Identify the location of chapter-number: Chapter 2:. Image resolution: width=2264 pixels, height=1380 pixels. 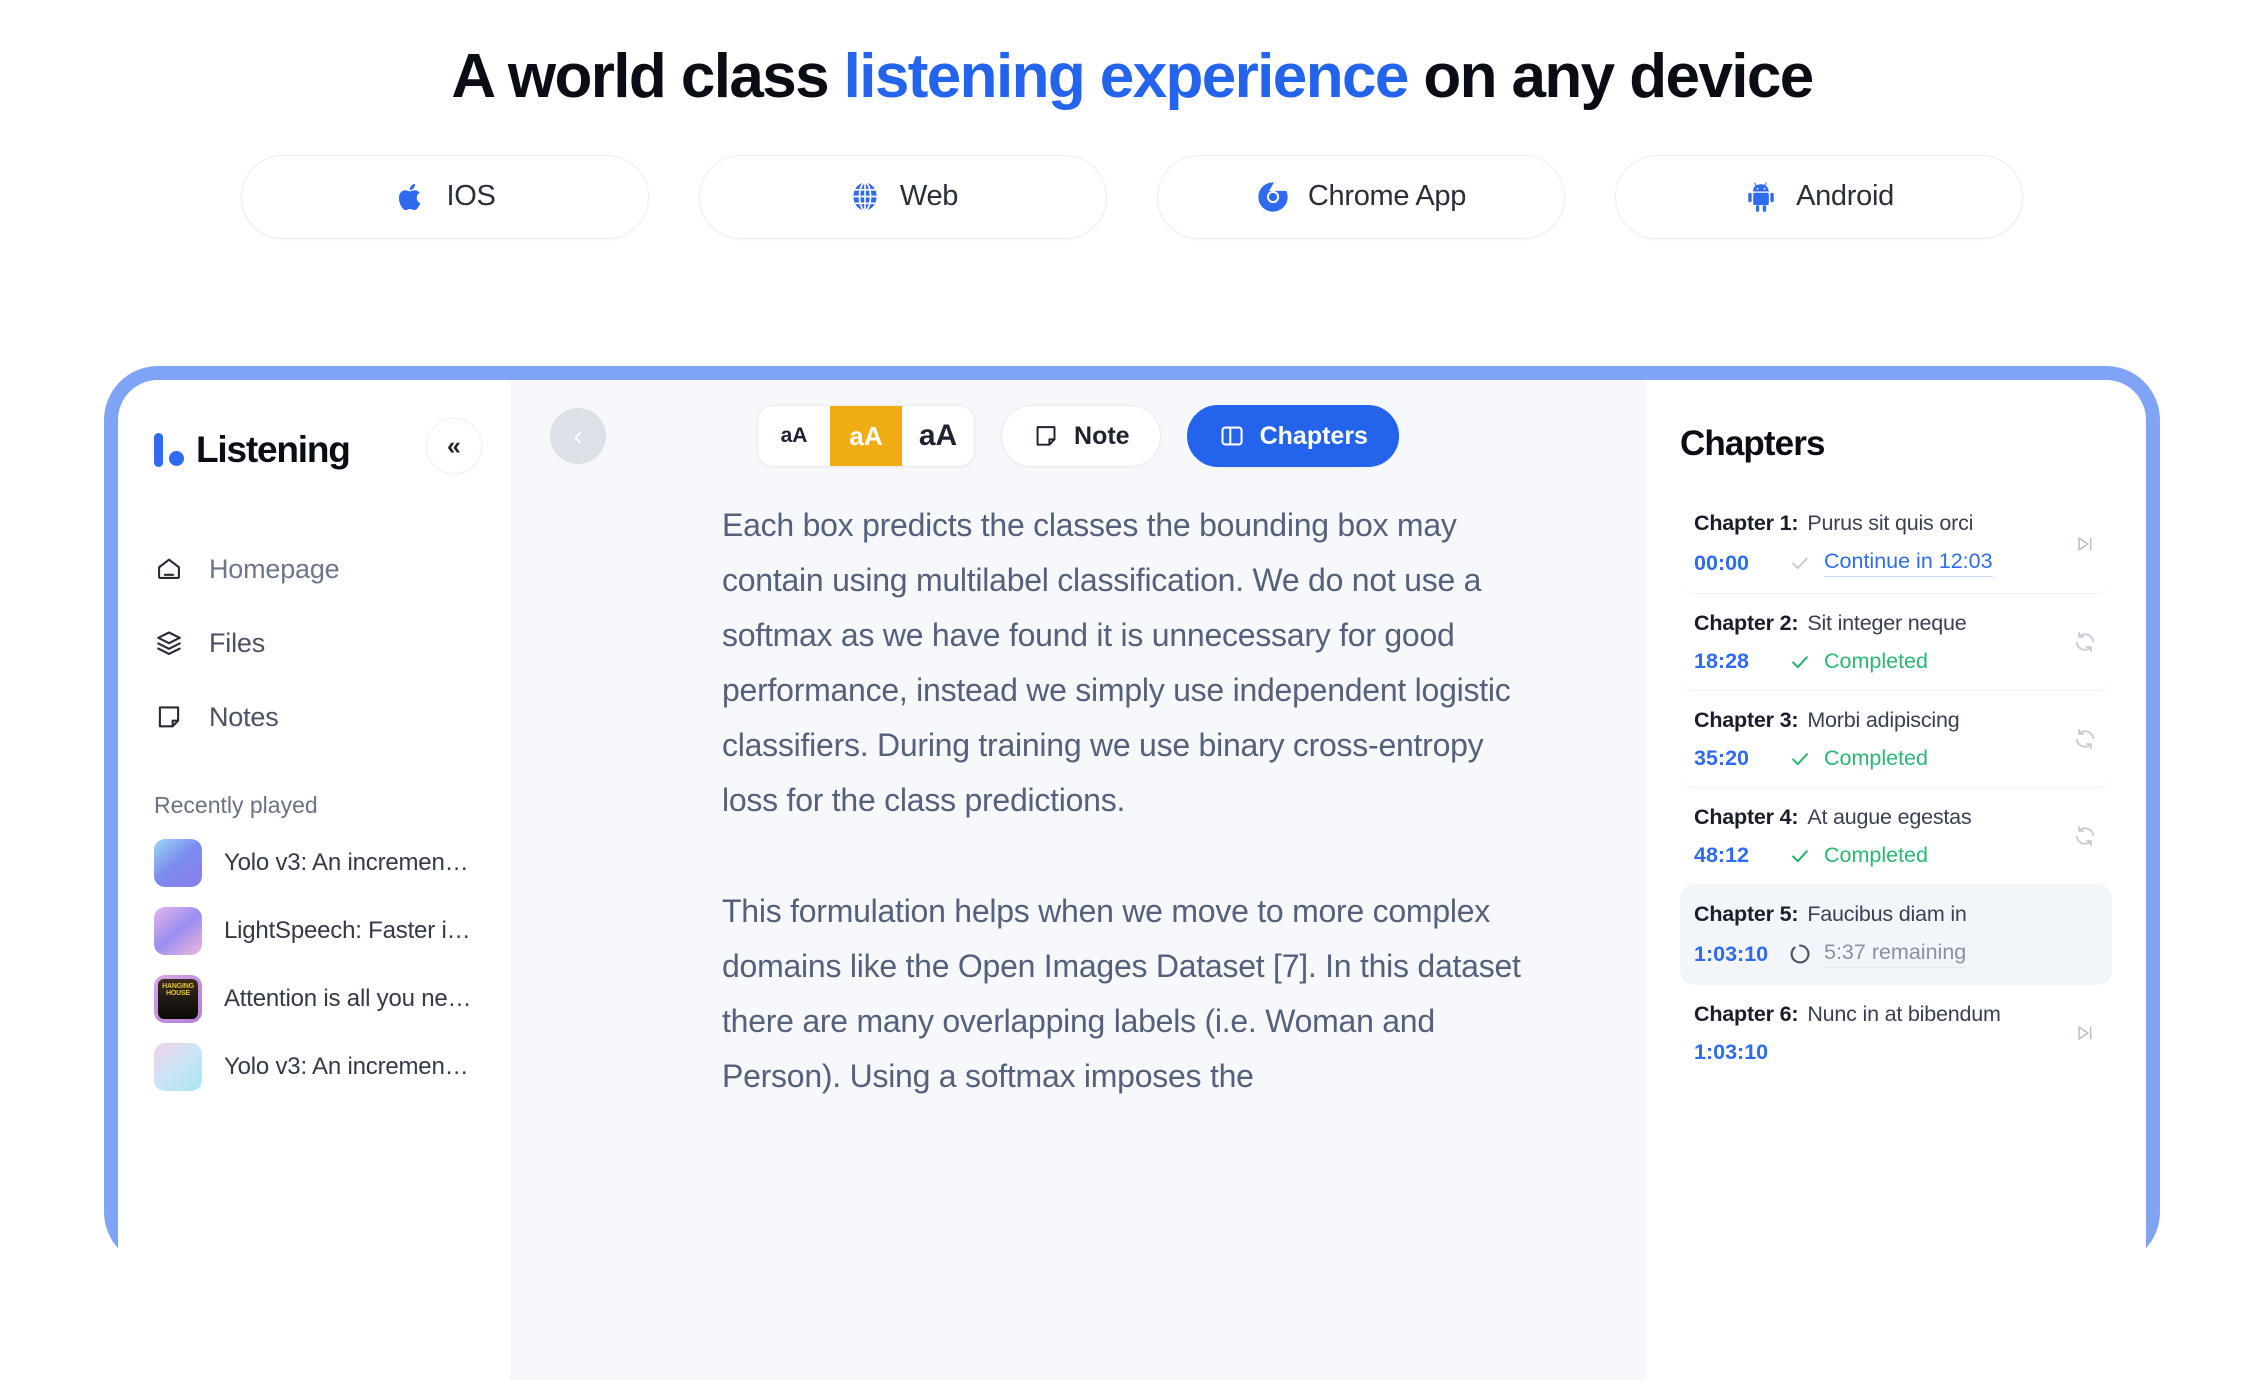
(1746, 623).